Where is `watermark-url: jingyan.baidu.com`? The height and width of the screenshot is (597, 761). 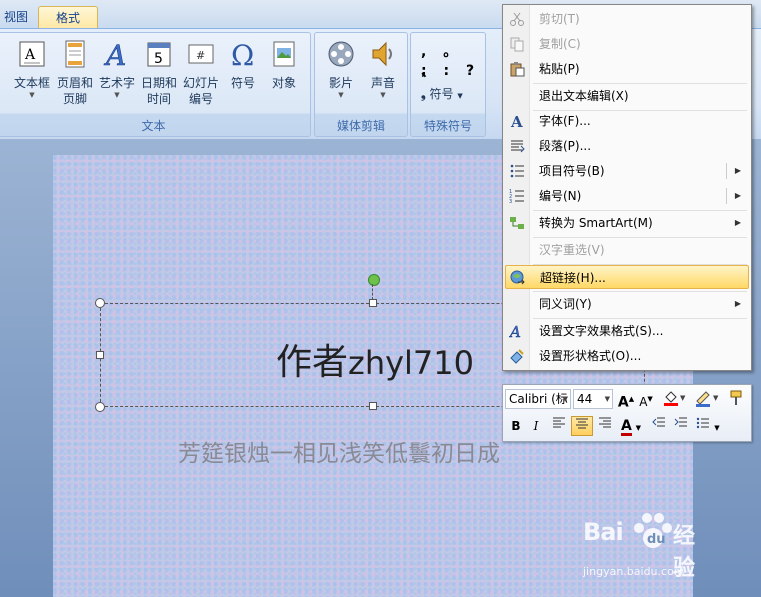
watermark-url: jingyan.baidu.com is located at coordinates (634, 571).